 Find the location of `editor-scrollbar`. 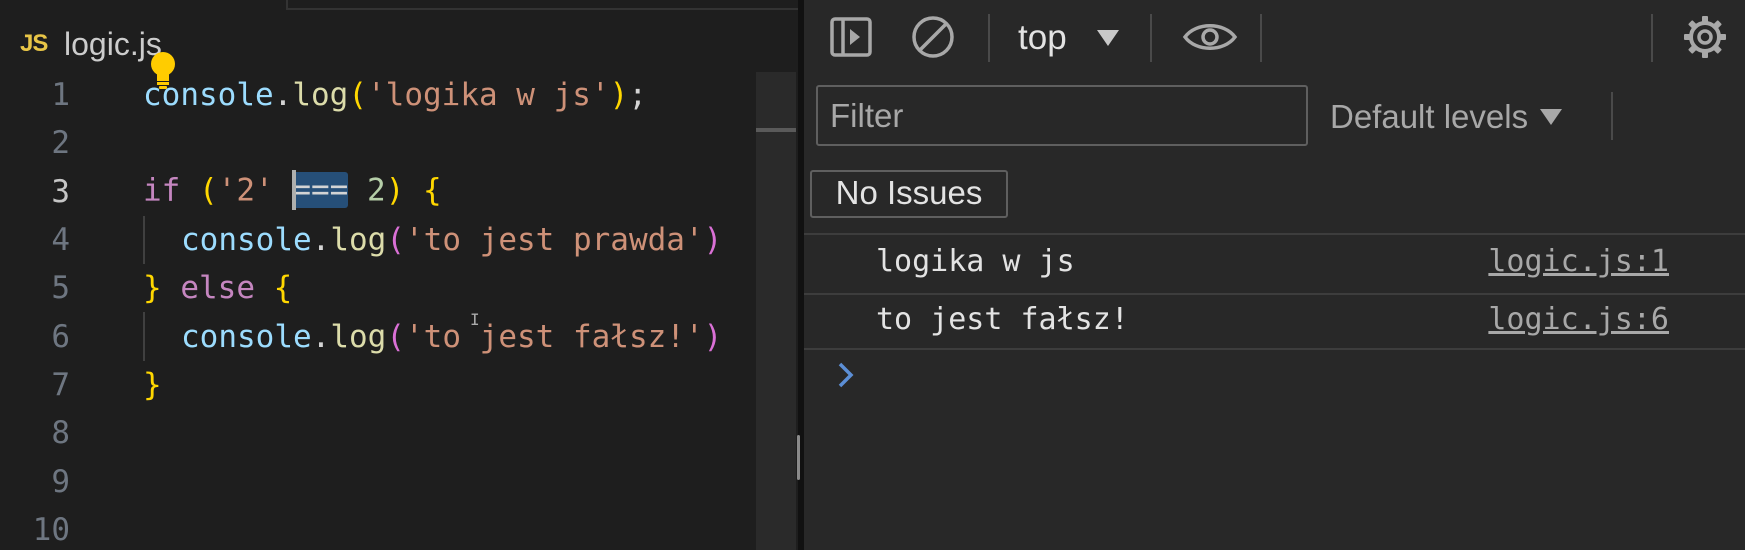

editor-scrollbar is located at coordinates (776, 311).